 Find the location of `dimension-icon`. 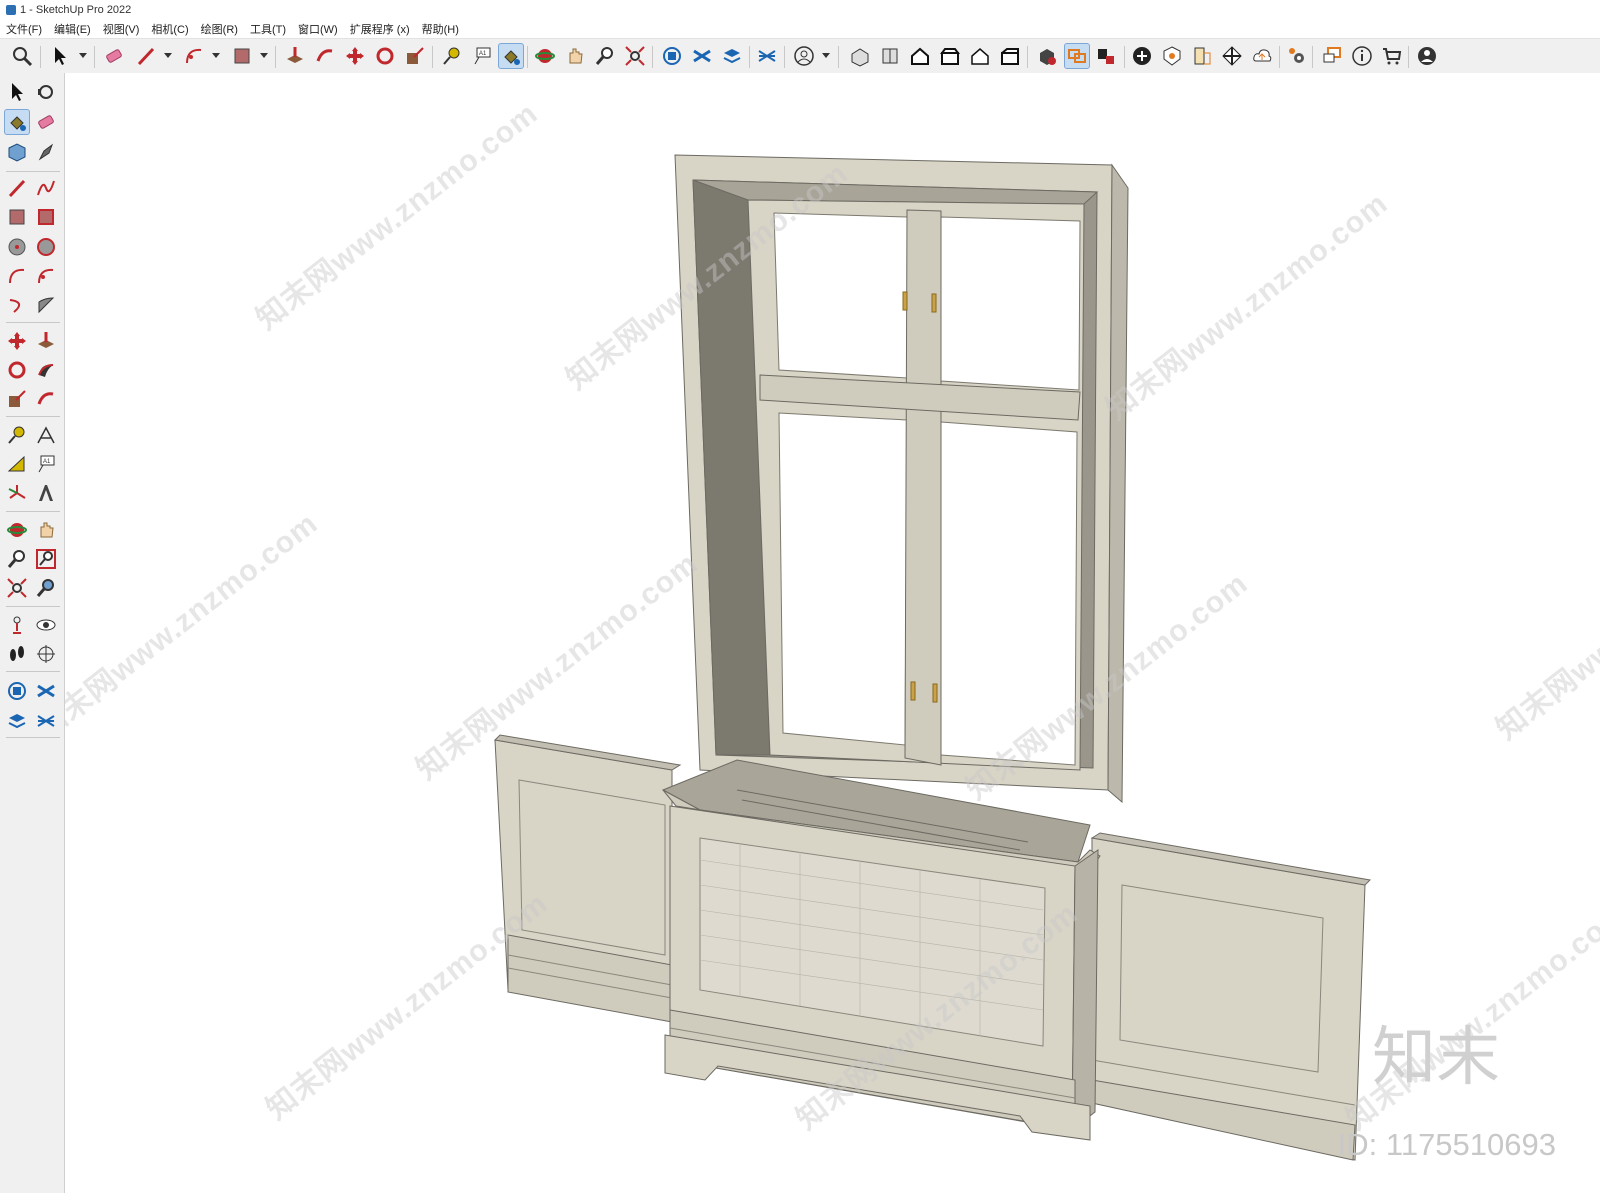

dimension-icon is located at coordinates (46, 435).